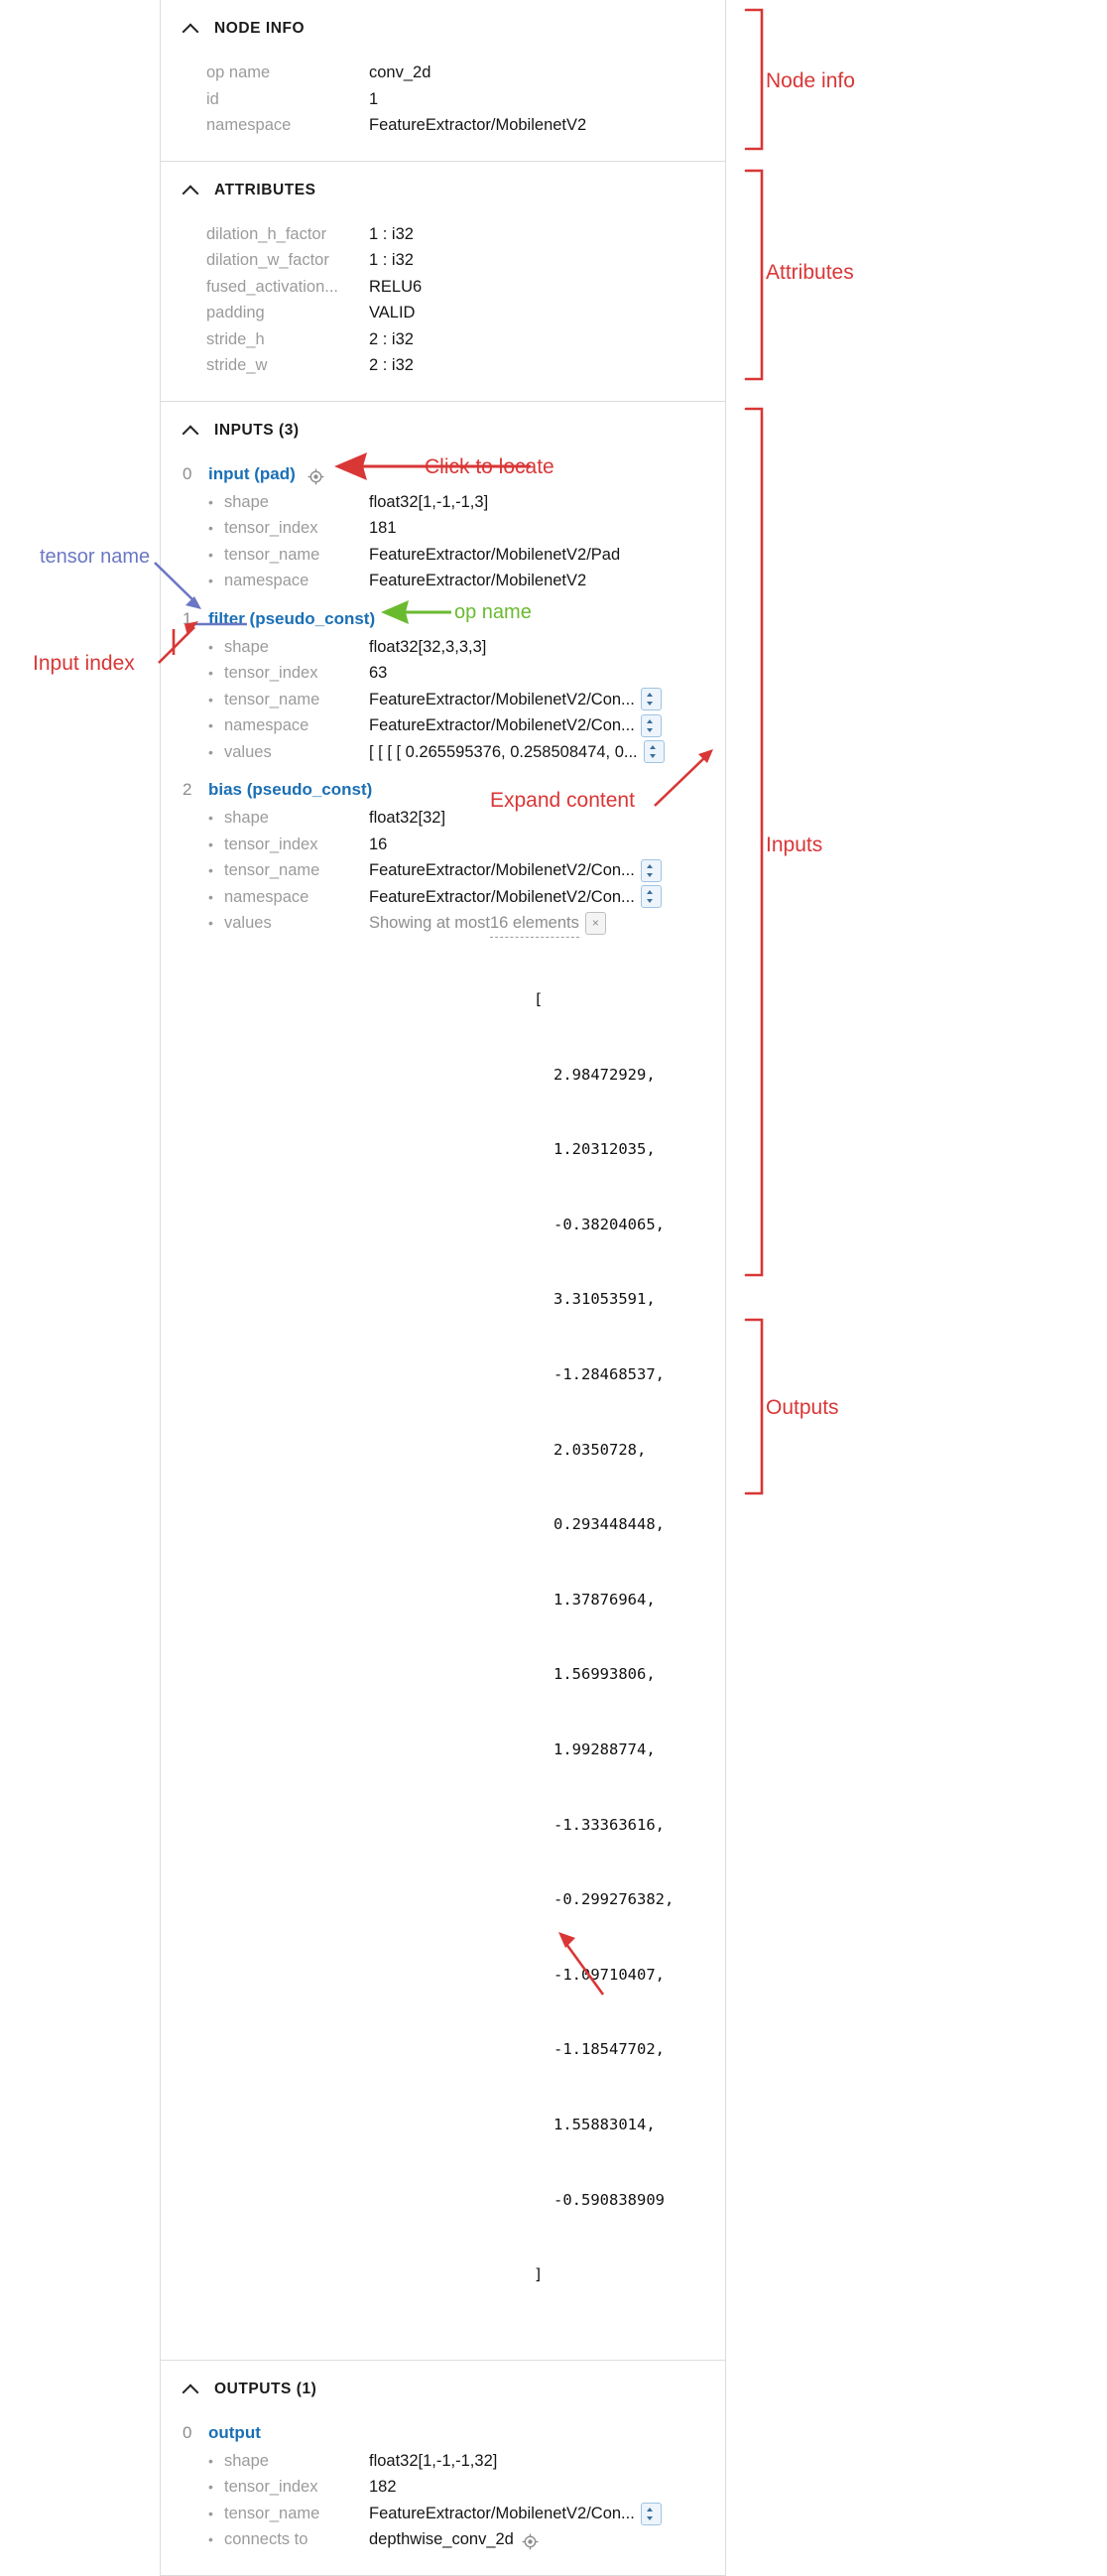  What do you see at coordinates (562, 801) in the screenshot?
I see `annotation-expand-content: Expand content` at bounding box center [562, 801].